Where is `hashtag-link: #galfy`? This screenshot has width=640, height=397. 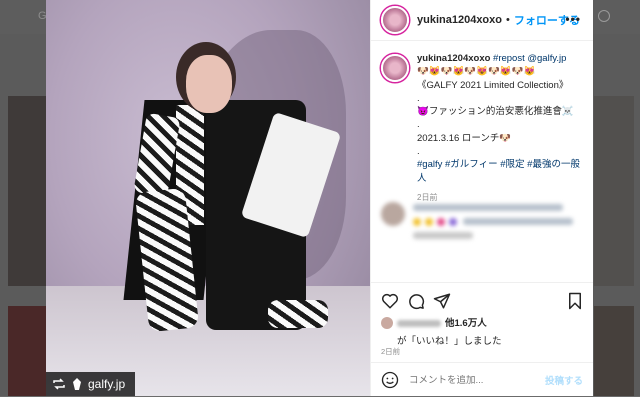
hashtag-link: #galfy is located at coordinates (429, 164).